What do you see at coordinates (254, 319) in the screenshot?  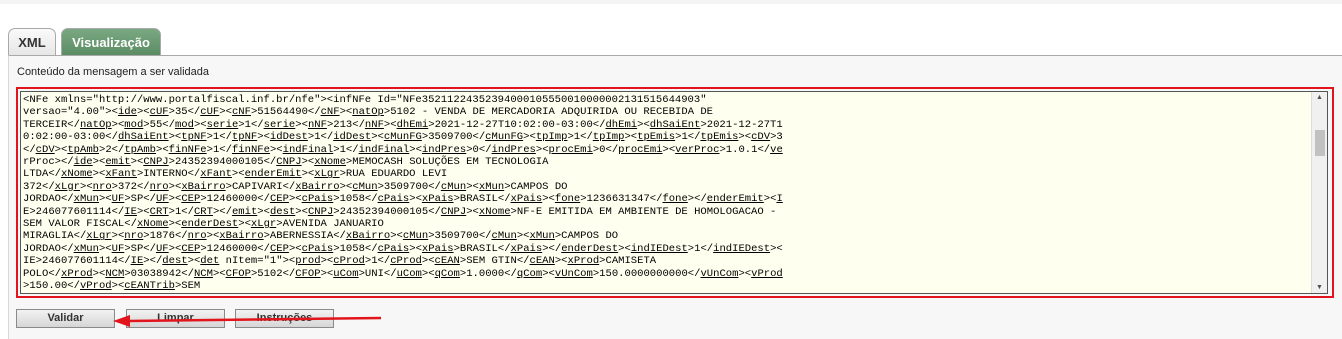 I see `arrow-line` at bounding box center [254, 319].